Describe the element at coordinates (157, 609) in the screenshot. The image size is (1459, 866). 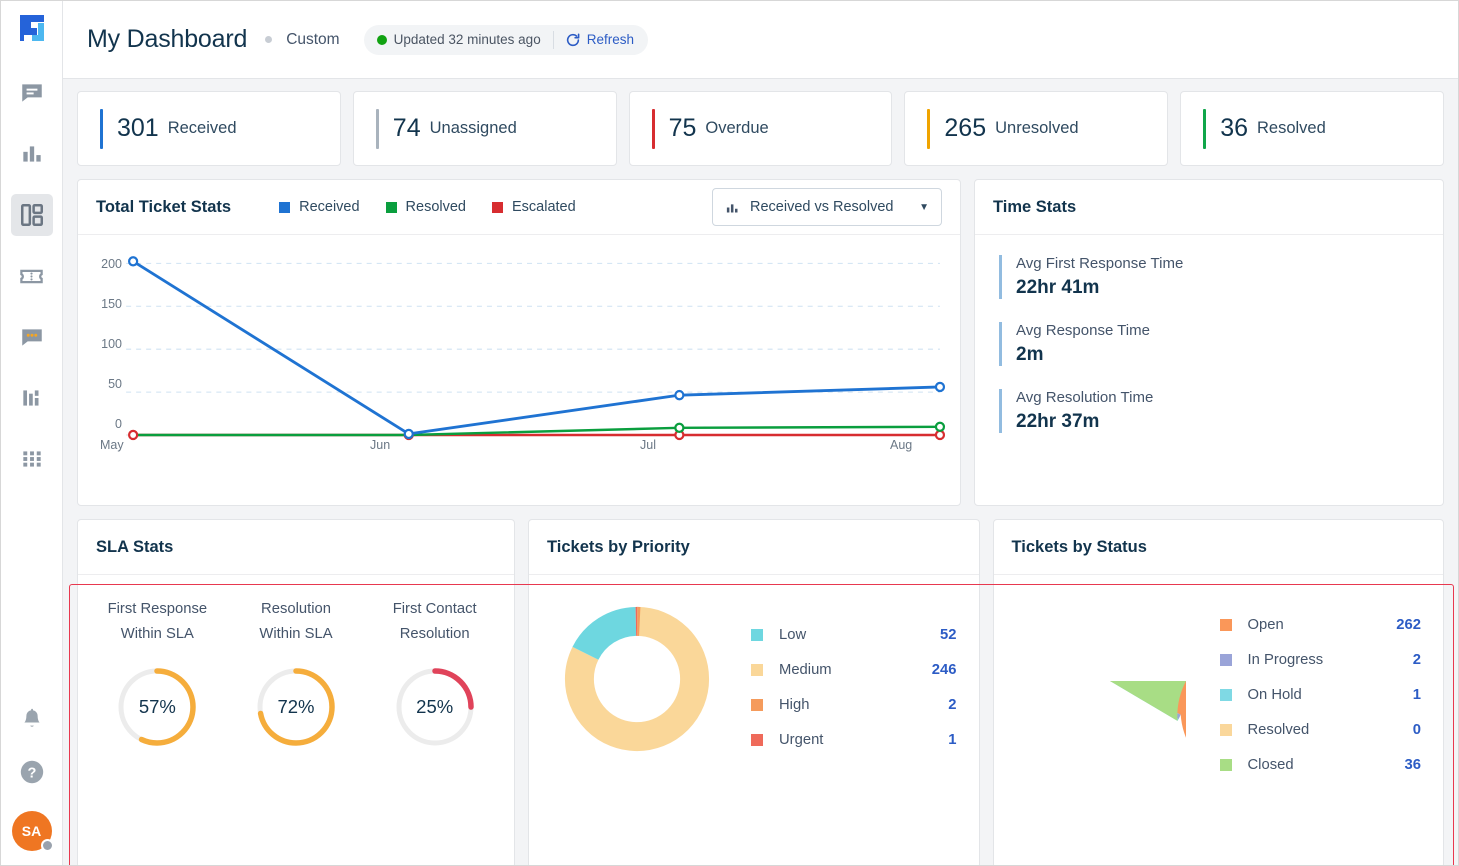
I see `gauge-label-line1: First Response` at that location.